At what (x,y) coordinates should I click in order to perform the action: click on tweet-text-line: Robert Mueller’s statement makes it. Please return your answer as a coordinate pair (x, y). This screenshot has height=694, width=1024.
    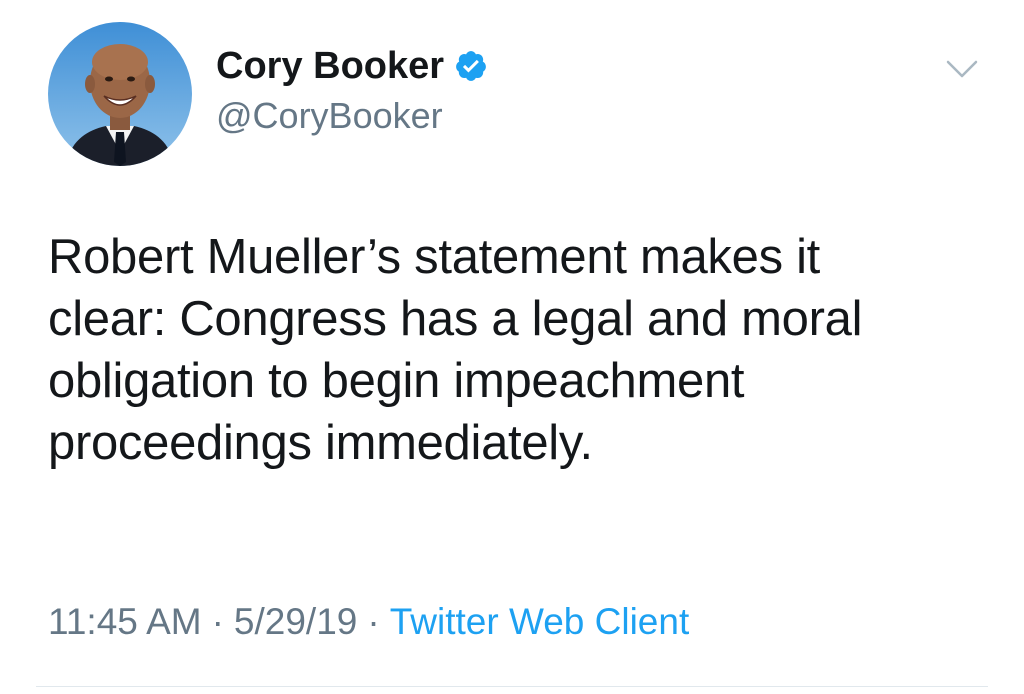
    Looking at the image, I should click on (434, 257).